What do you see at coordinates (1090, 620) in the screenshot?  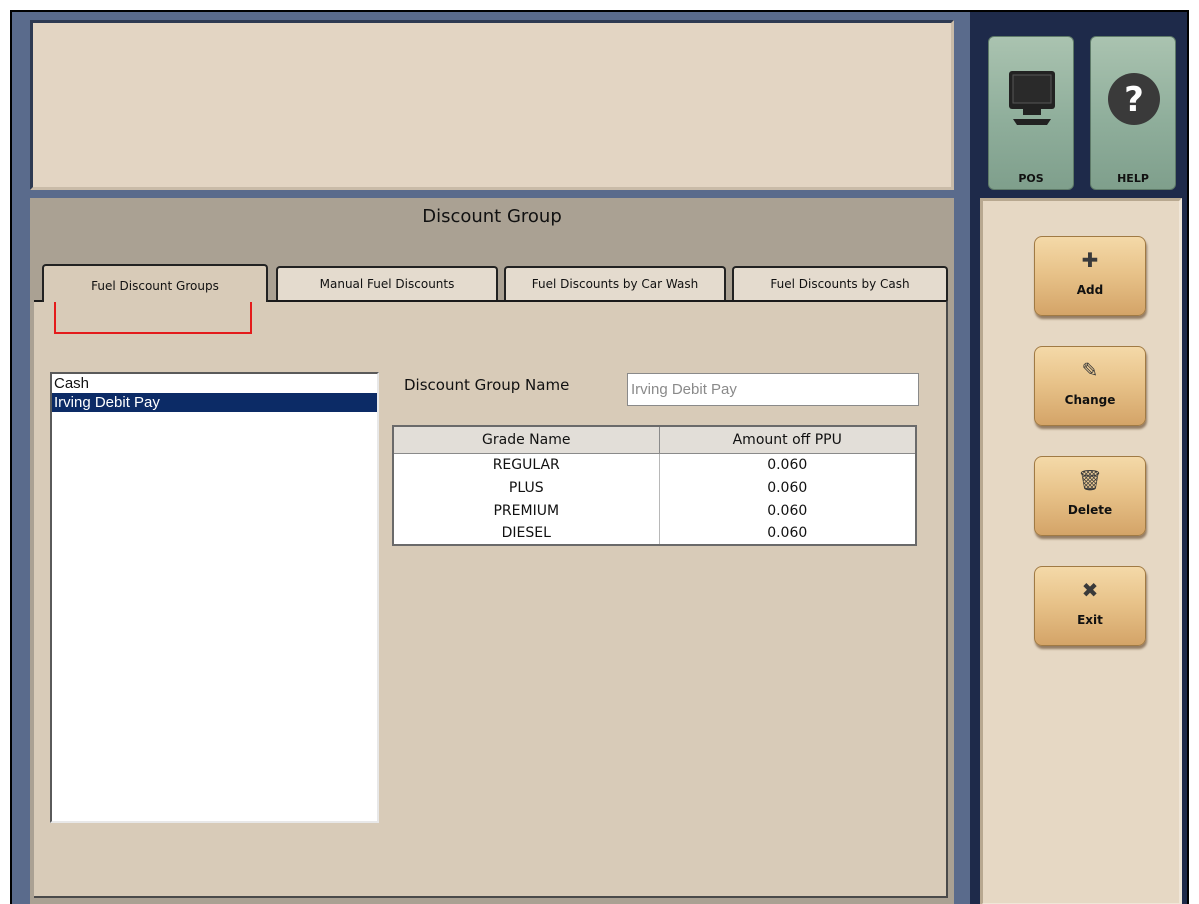 I see `exit-label: Exit` at bounding box center [1090, 620].